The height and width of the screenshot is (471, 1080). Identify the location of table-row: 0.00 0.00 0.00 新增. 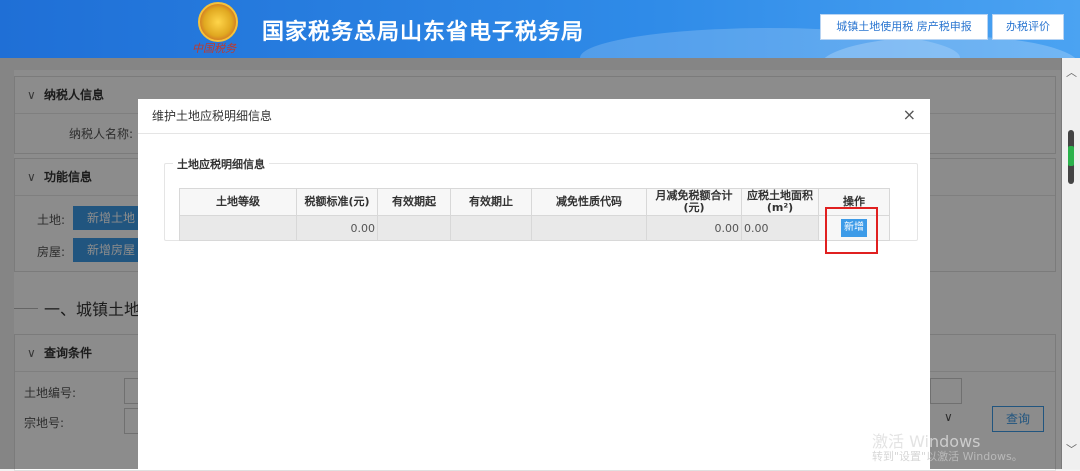
(534, 228).